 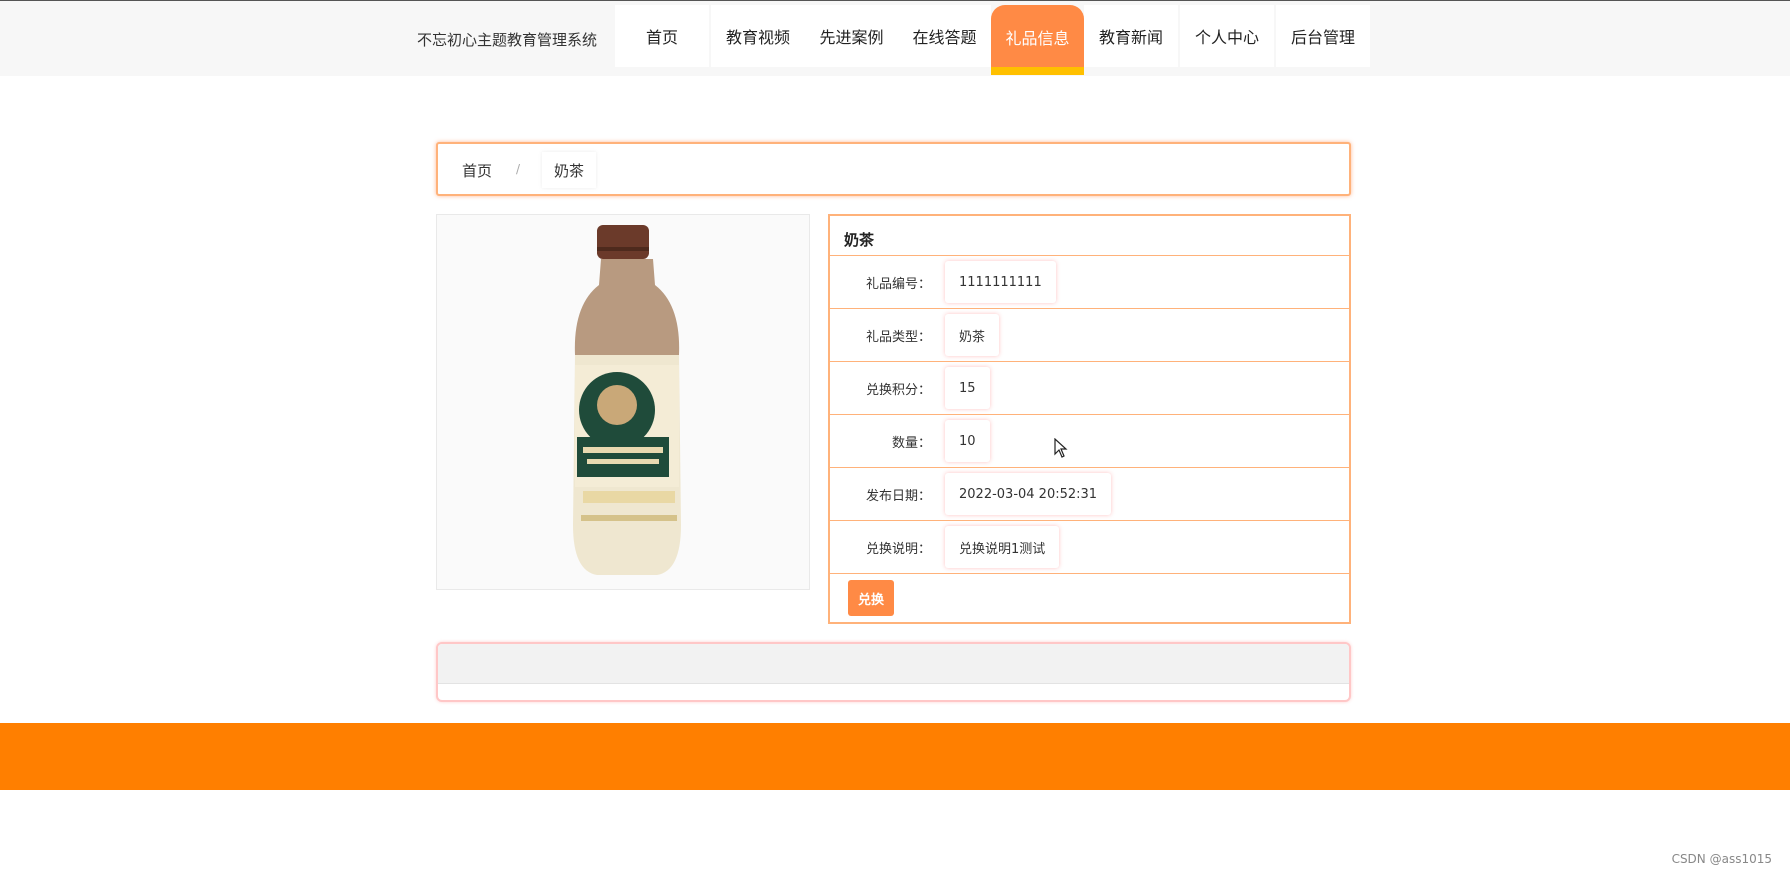 What do you see at coordinates (627, 400) in the screenshot?
I see `milk-tea-bottle-icon` at bounding box center [627, 400].